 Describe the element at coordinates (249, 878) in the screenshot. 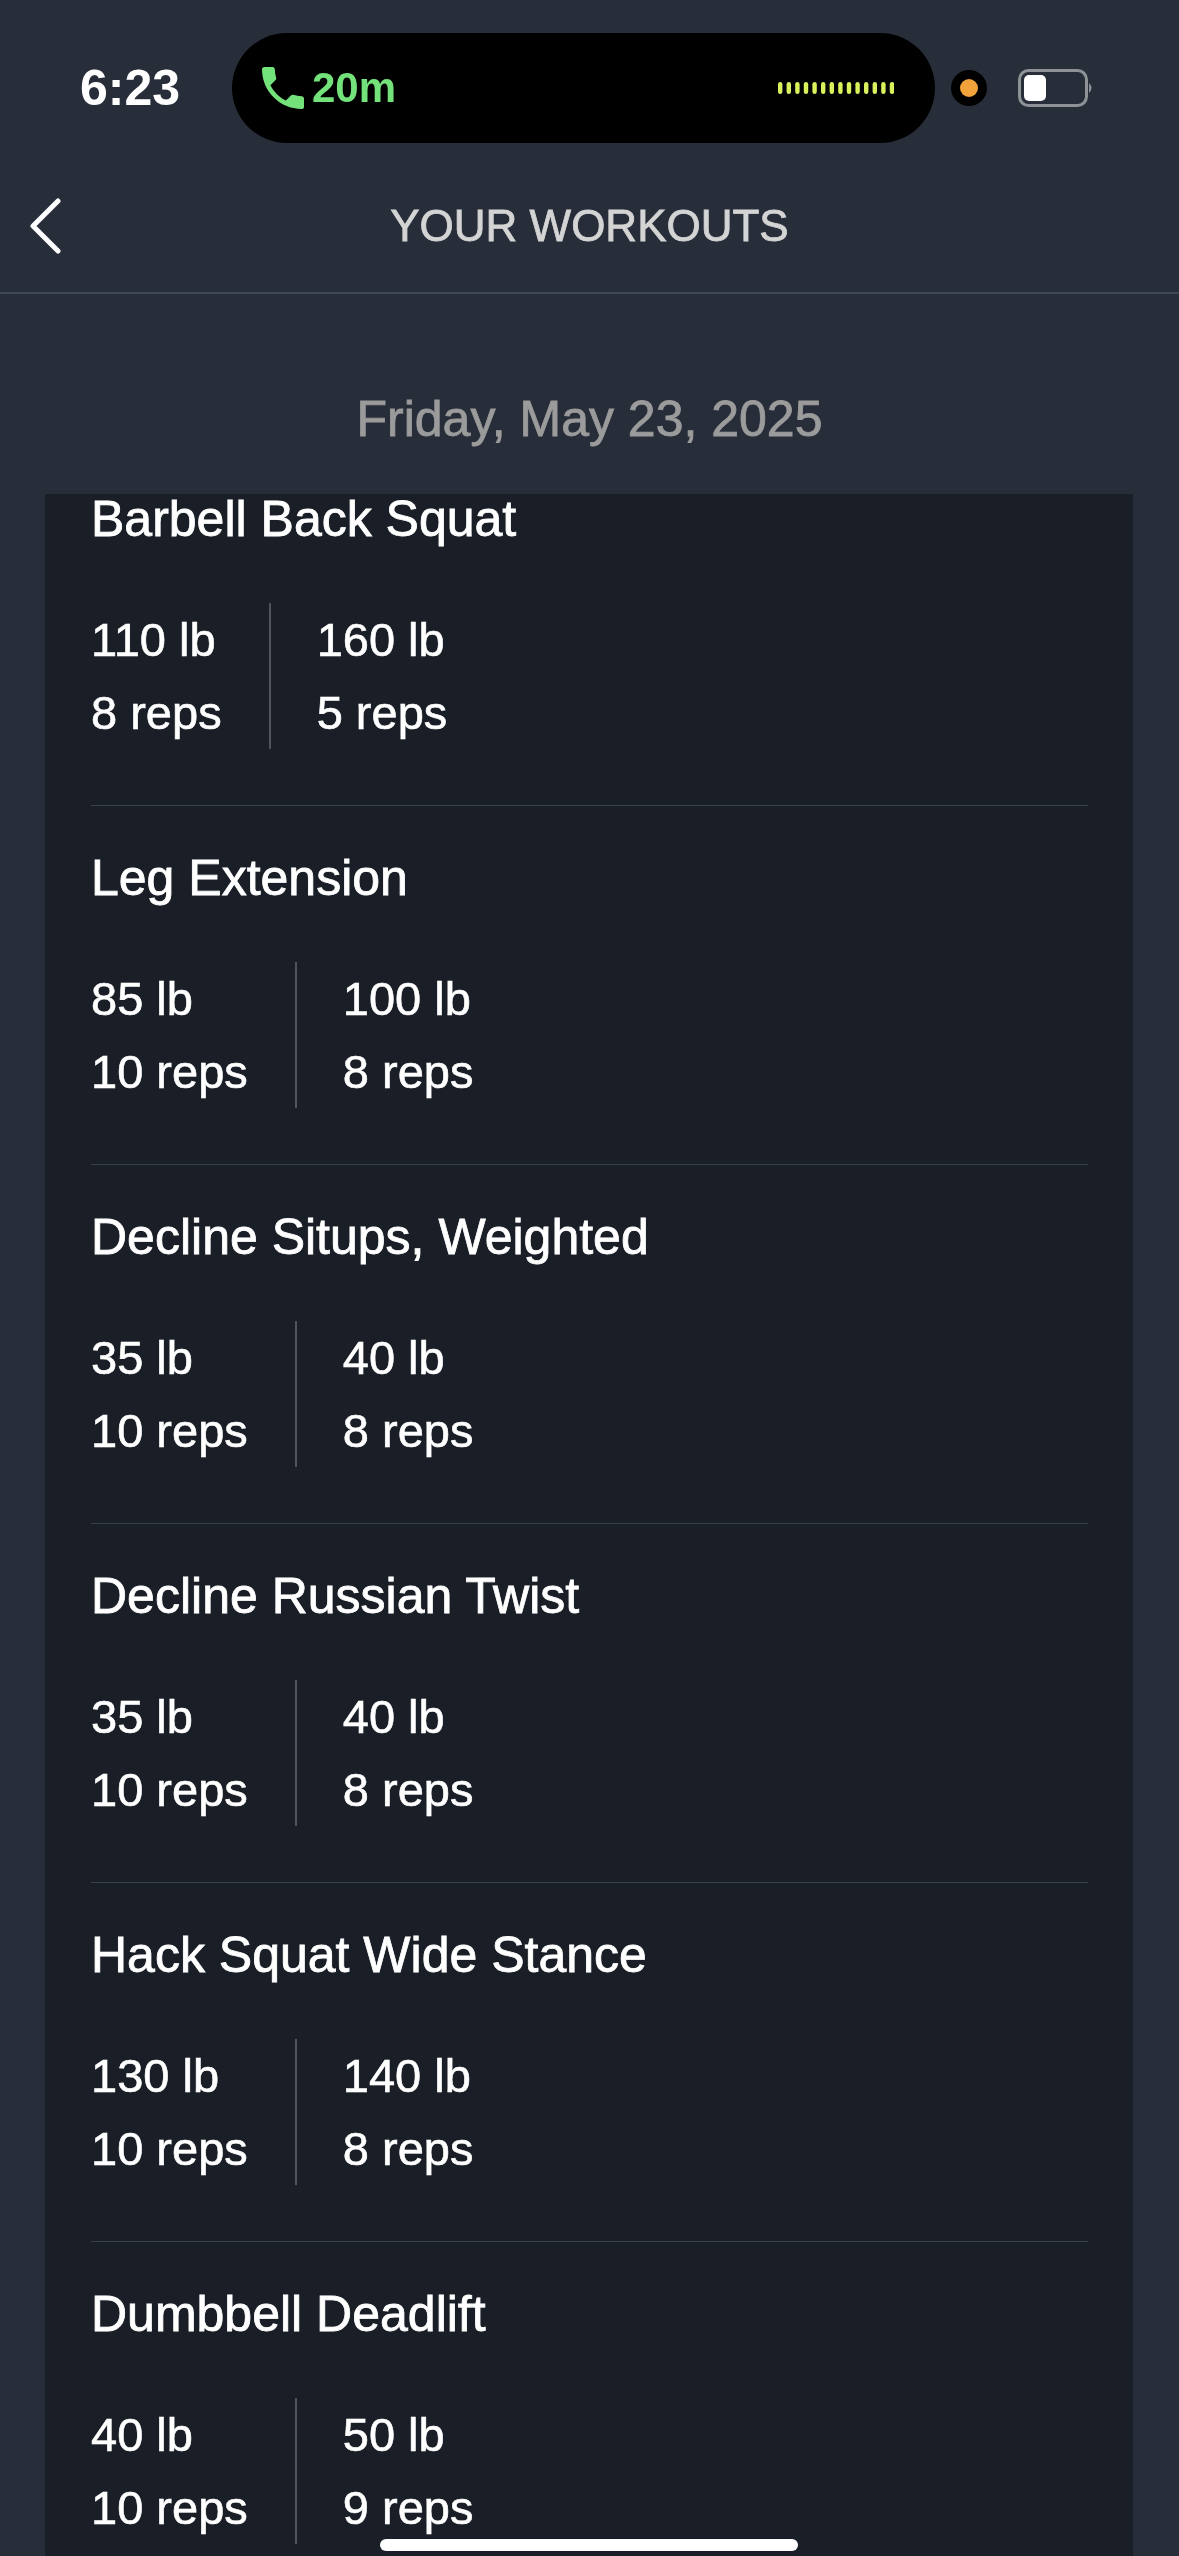

I see `exercise-name: Leg Extension` at that location.